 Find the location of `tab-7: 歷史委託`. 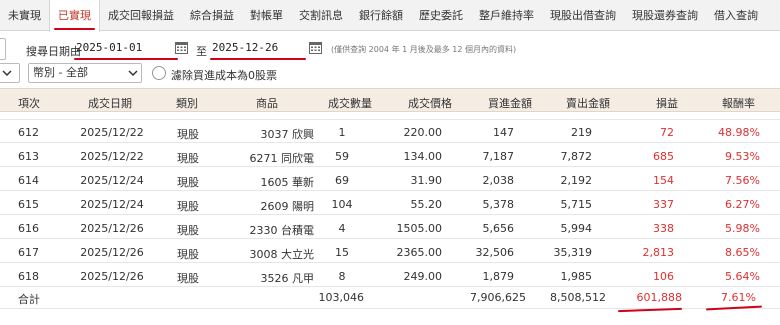

tab-7: 歷史委託 is located at coordinates (441, 15).